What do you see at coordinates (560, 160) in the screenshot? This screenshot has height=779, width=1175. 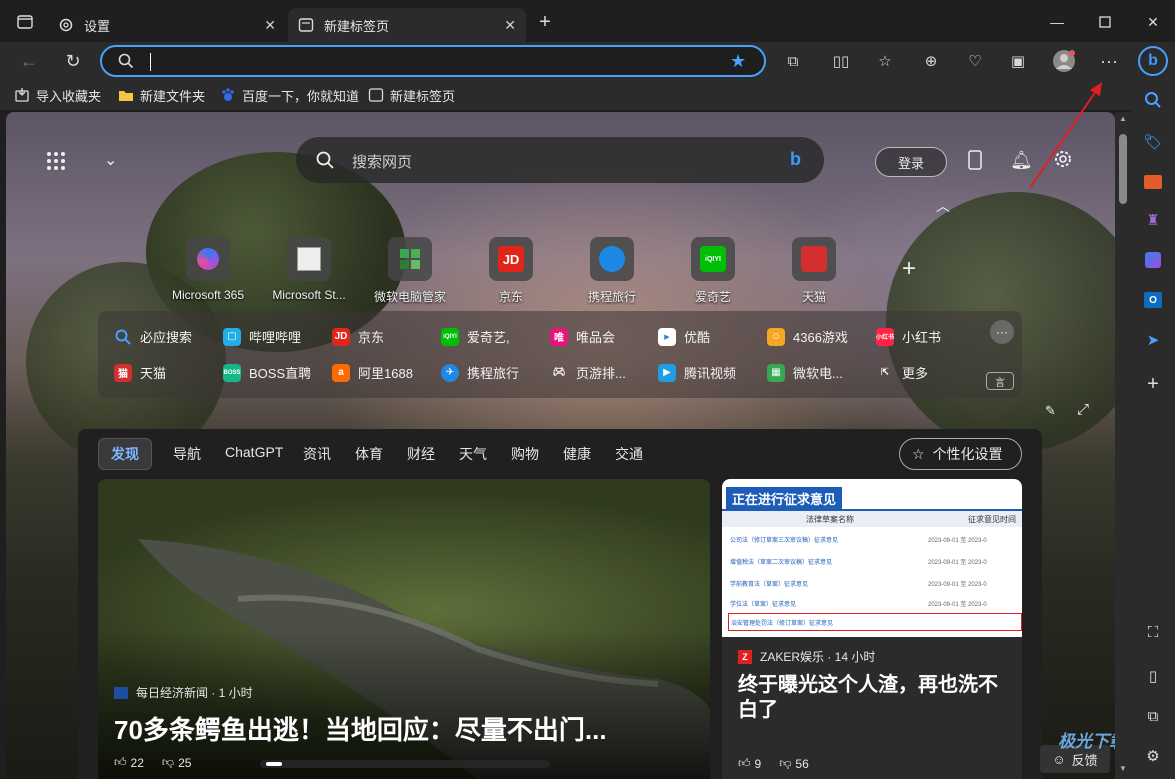 I see `web-search-box: 搜索网页 b` at bounding box center [560, 160].